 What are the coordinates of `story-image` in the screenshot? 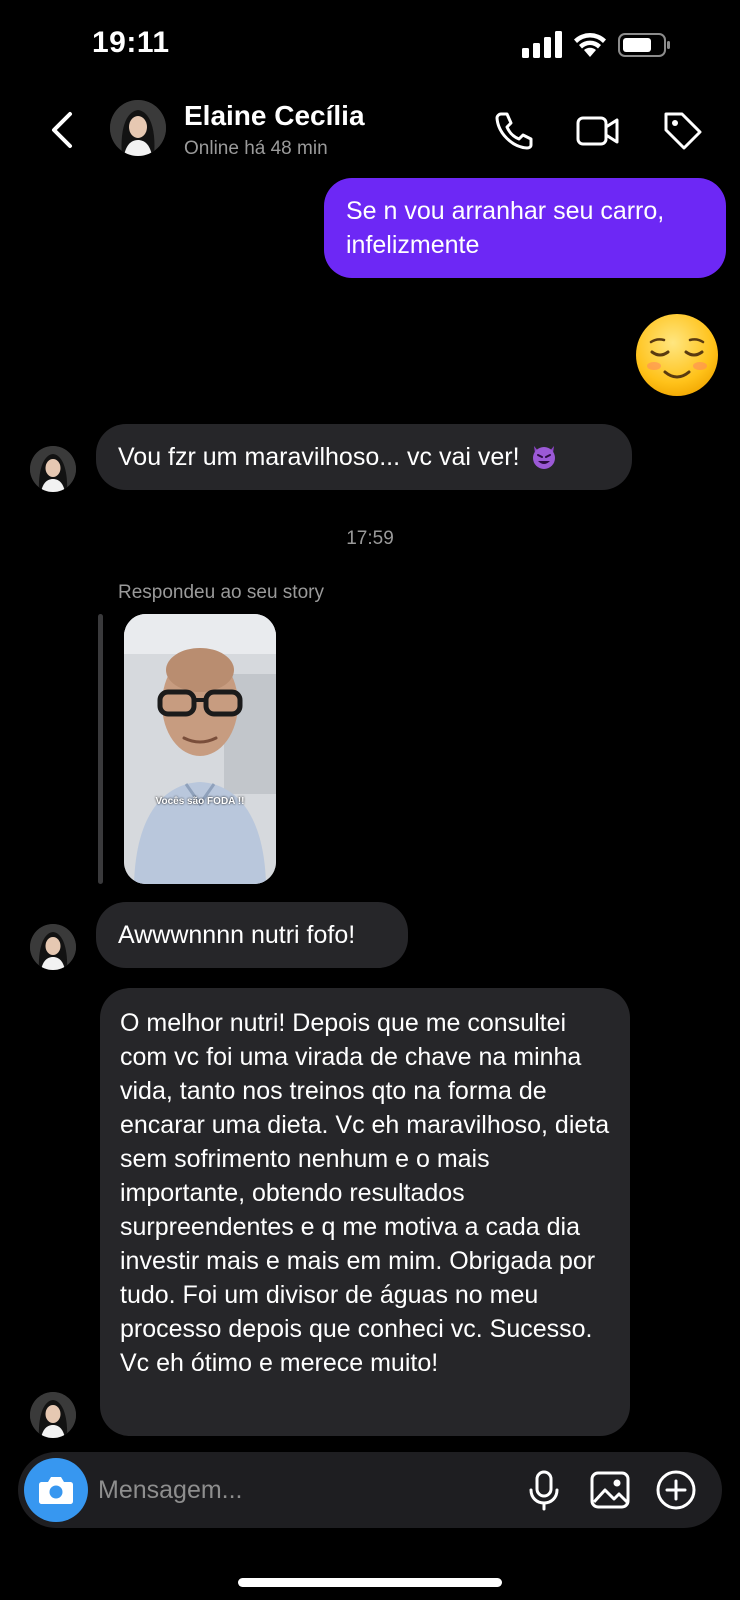 It's located at (200, 749).